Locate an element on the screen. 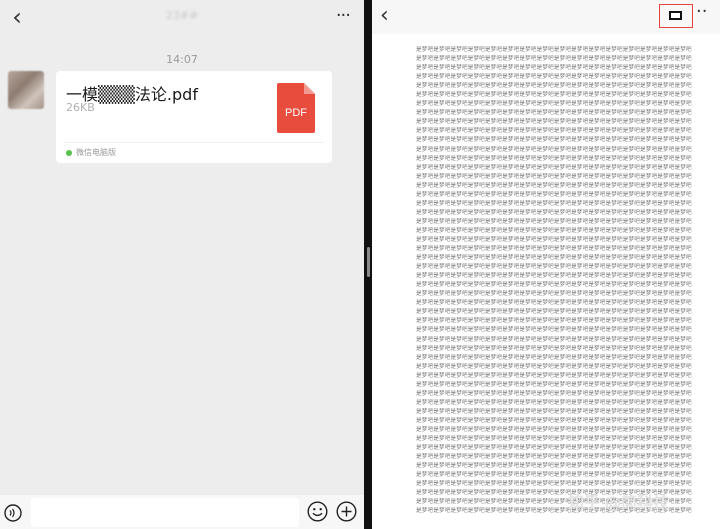  message-timestamp: 14:07 is located at coordinates (182, 59).